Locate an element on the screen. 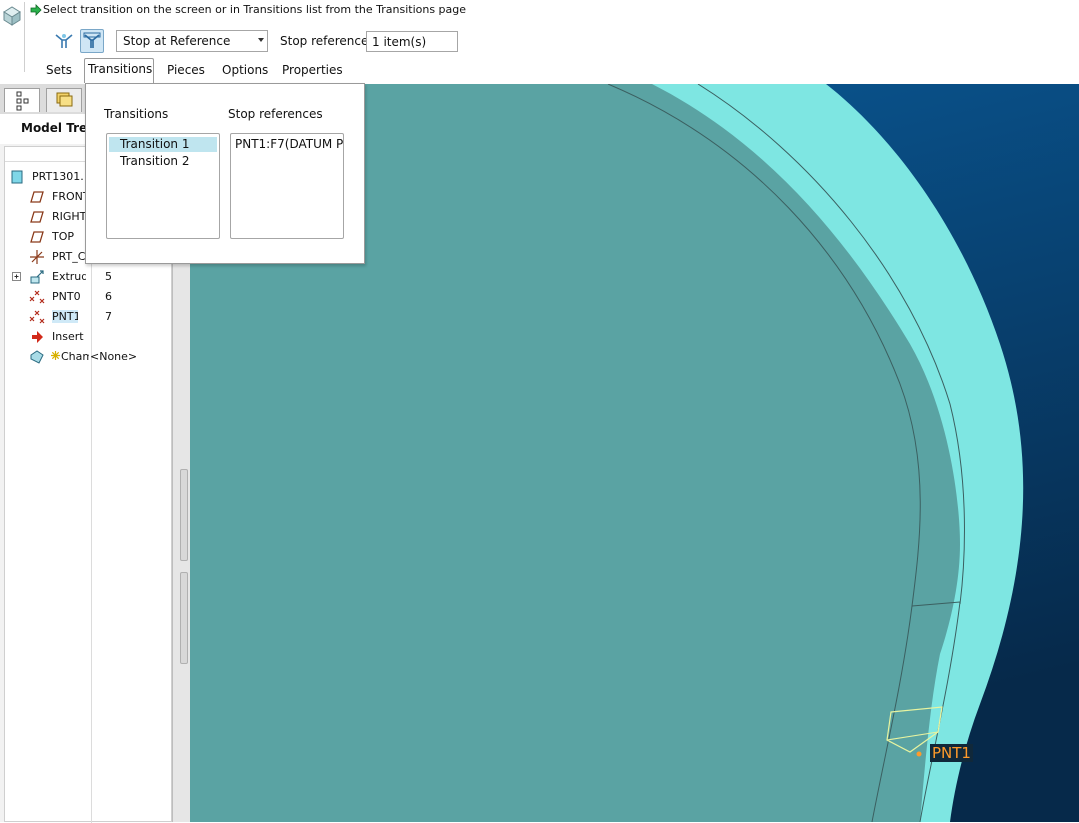  tree-row-feature-number: <None> is located at coordinates (114, 356).